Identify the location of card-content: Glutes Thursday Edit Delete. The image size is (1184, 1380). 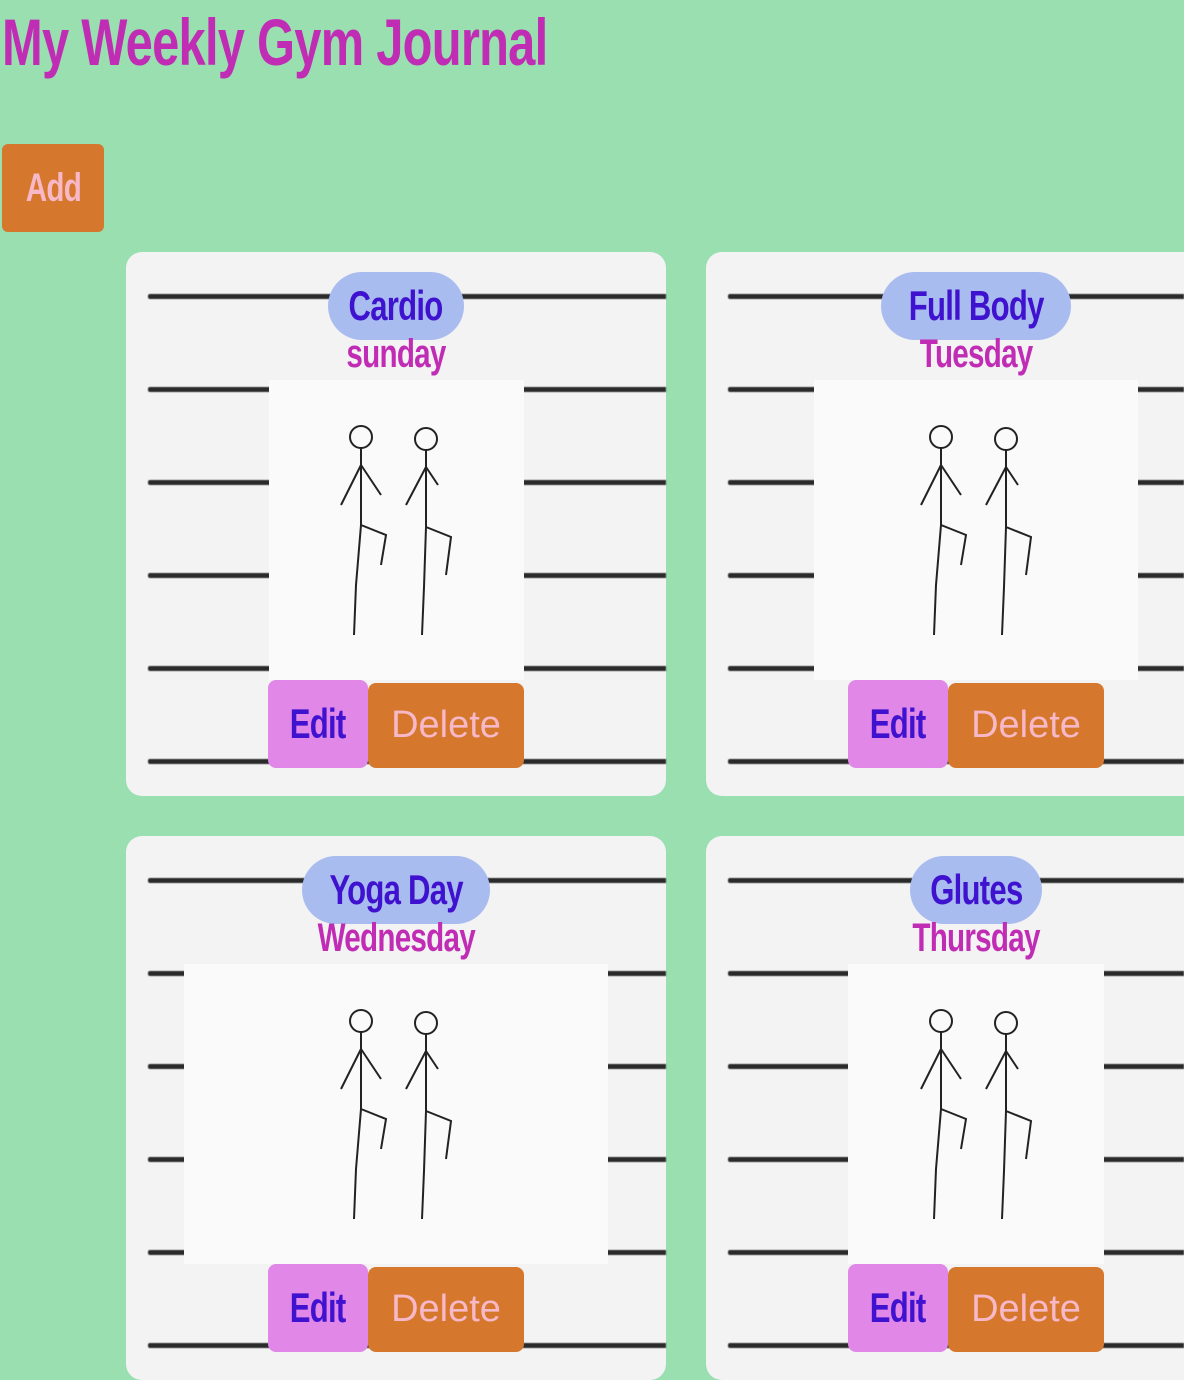
(945, 1104).